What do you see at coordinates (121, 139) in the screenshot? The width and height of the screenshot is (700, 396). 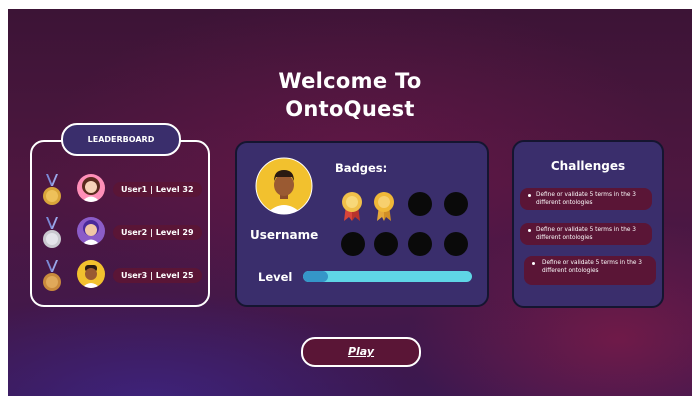 I see `leaderboard-label: LEADERBOARD` at bounding box center [121, 139].